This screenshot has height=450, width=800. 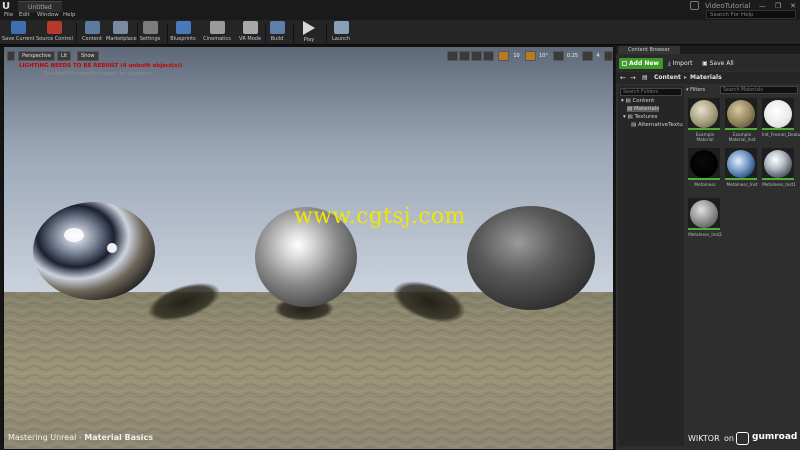 I want to click on content-browser-tab-strip: Content Browser, so click(x=708, y=50).